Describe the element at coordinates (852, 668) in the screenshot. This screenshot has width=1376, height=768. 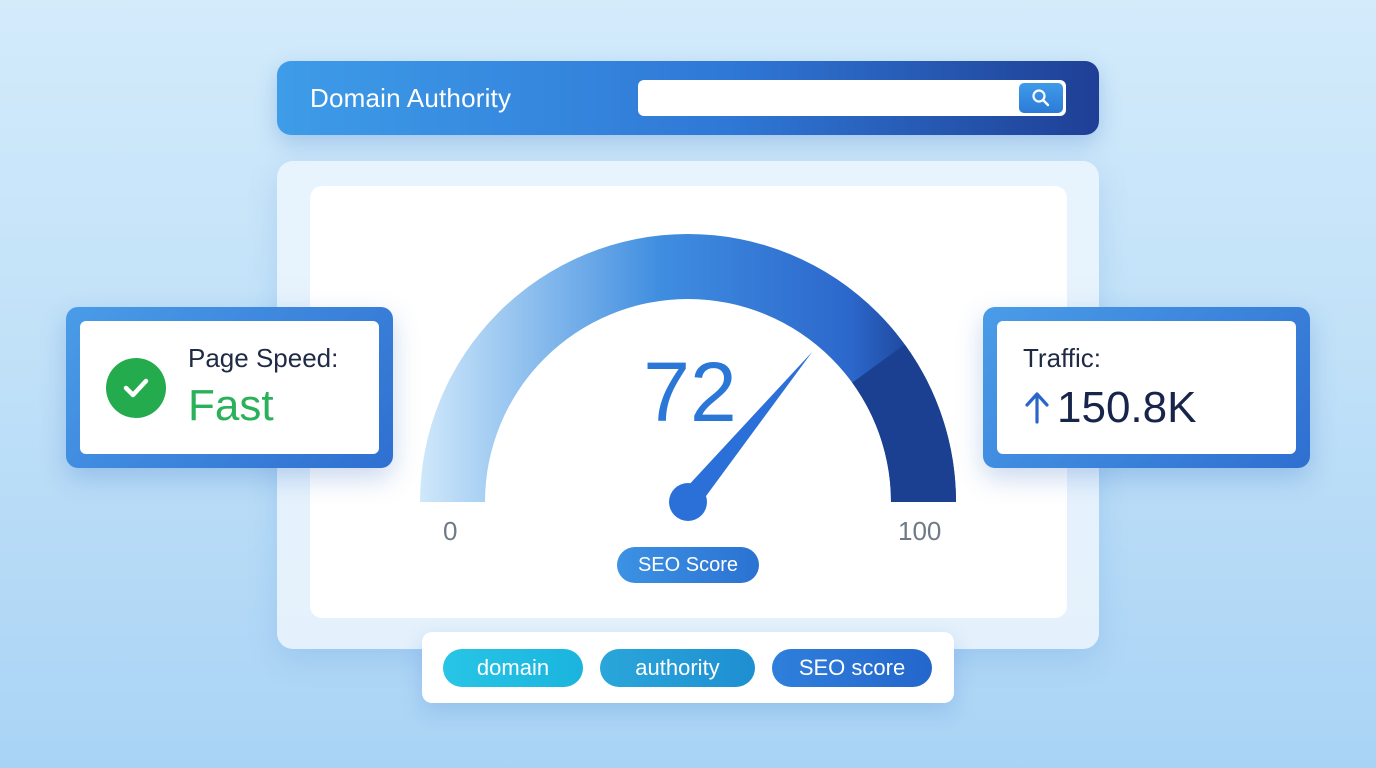
I see `tag-seo-score: SEO score` at that location.